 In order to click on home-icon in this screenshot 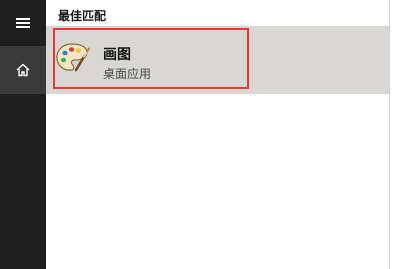, I will do `click(23, 70)`.